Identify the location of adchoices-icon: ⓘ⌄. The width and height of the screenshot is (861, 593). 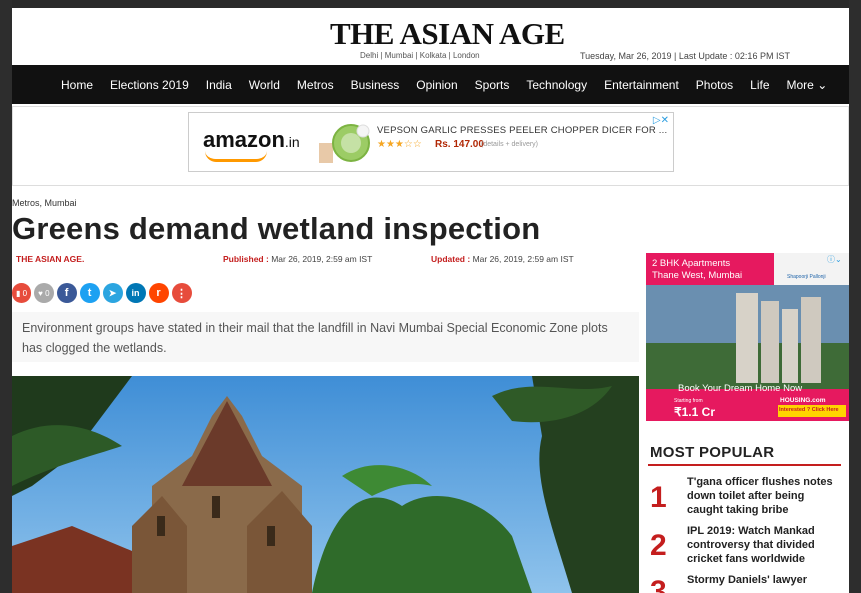
(834, 259).